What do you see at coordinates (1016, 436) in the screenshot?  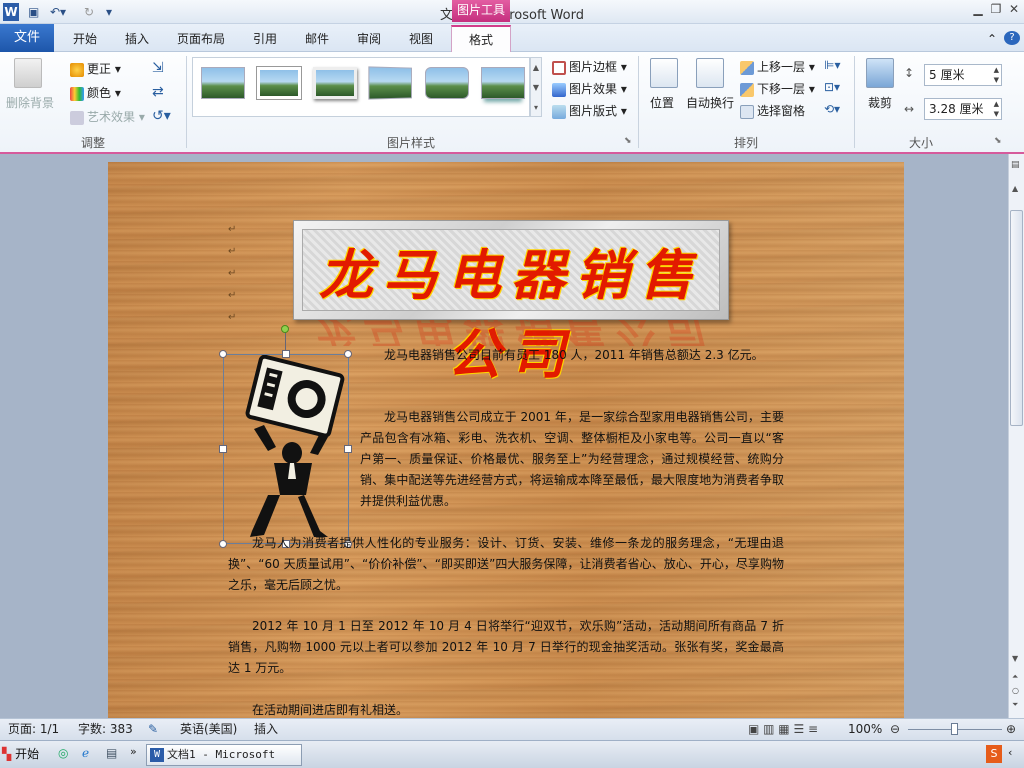 I see `vertical-scrollbar: ▤ ▲ ▼ ⏶ ○ ⏷` at bounding box center [1016, 436].